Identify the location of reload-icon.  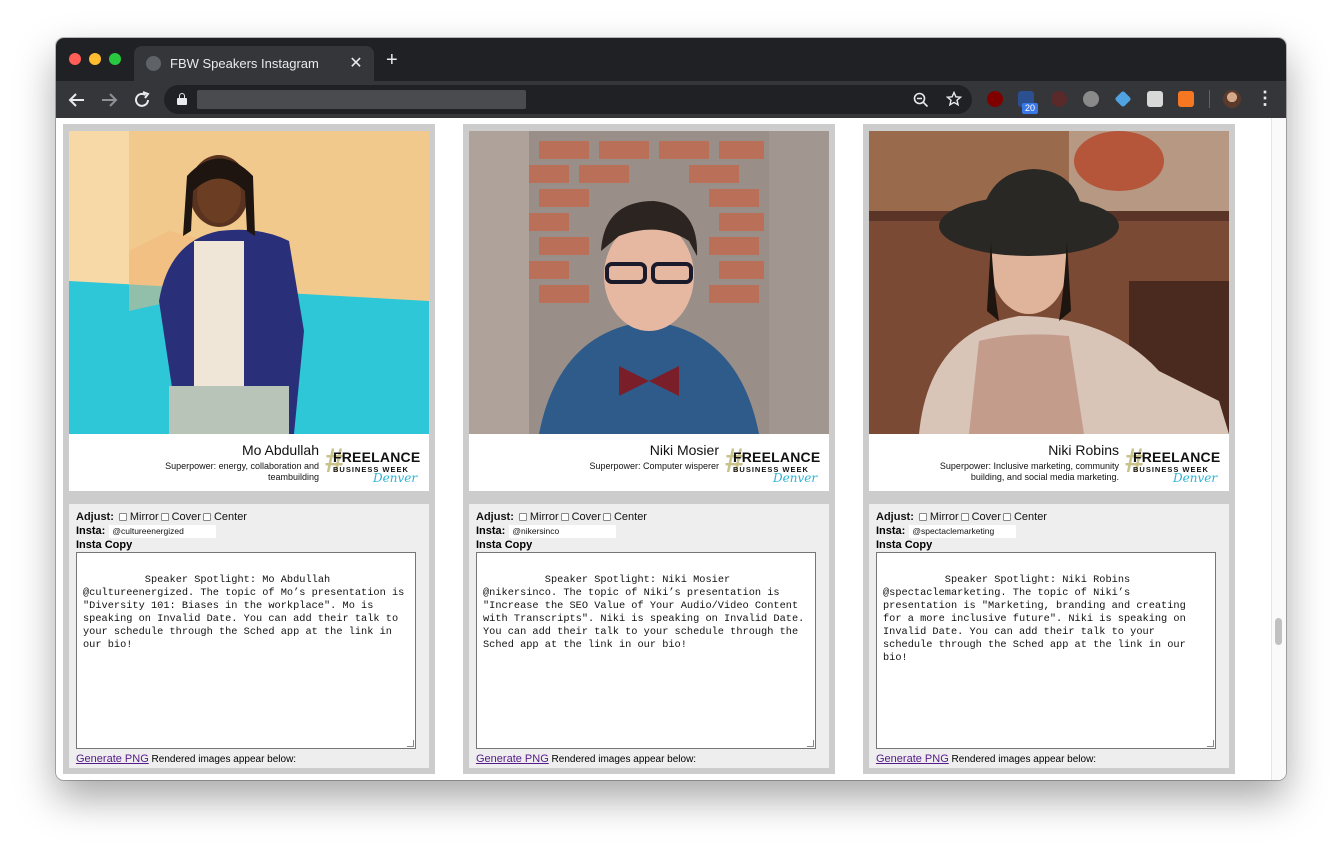
(142, 100).